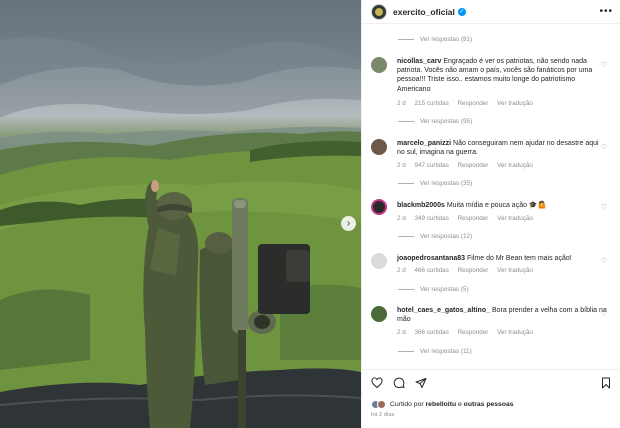  I want to click on liked-by-summary: Curtido por rebelloitu e outras pessoas, so click(442, 404).